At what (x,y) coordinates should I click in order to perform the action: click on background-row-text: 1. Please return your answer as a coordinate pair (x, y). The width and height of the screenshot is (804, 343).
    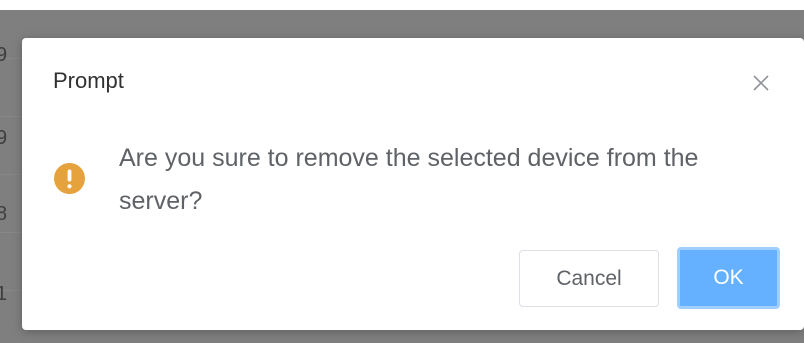
    Looking at the image, I should click on (4, 294).